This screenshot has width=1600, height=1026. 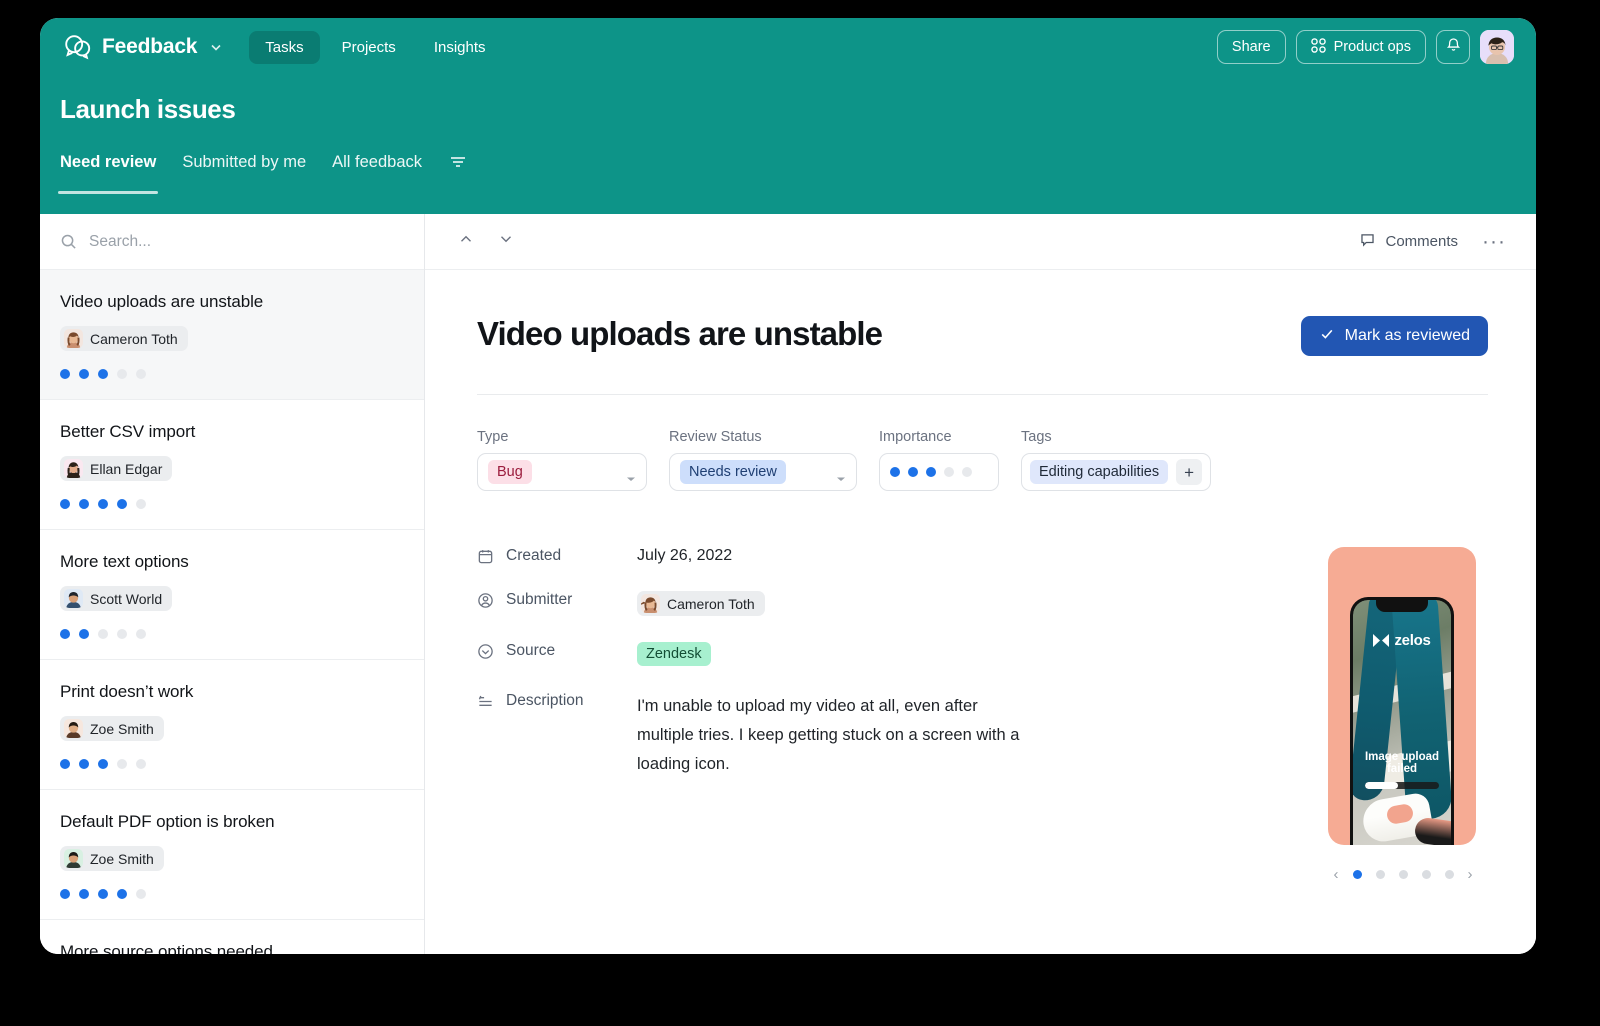 I want to click on review-status-select: Needs review, so click(x=763, y=472).